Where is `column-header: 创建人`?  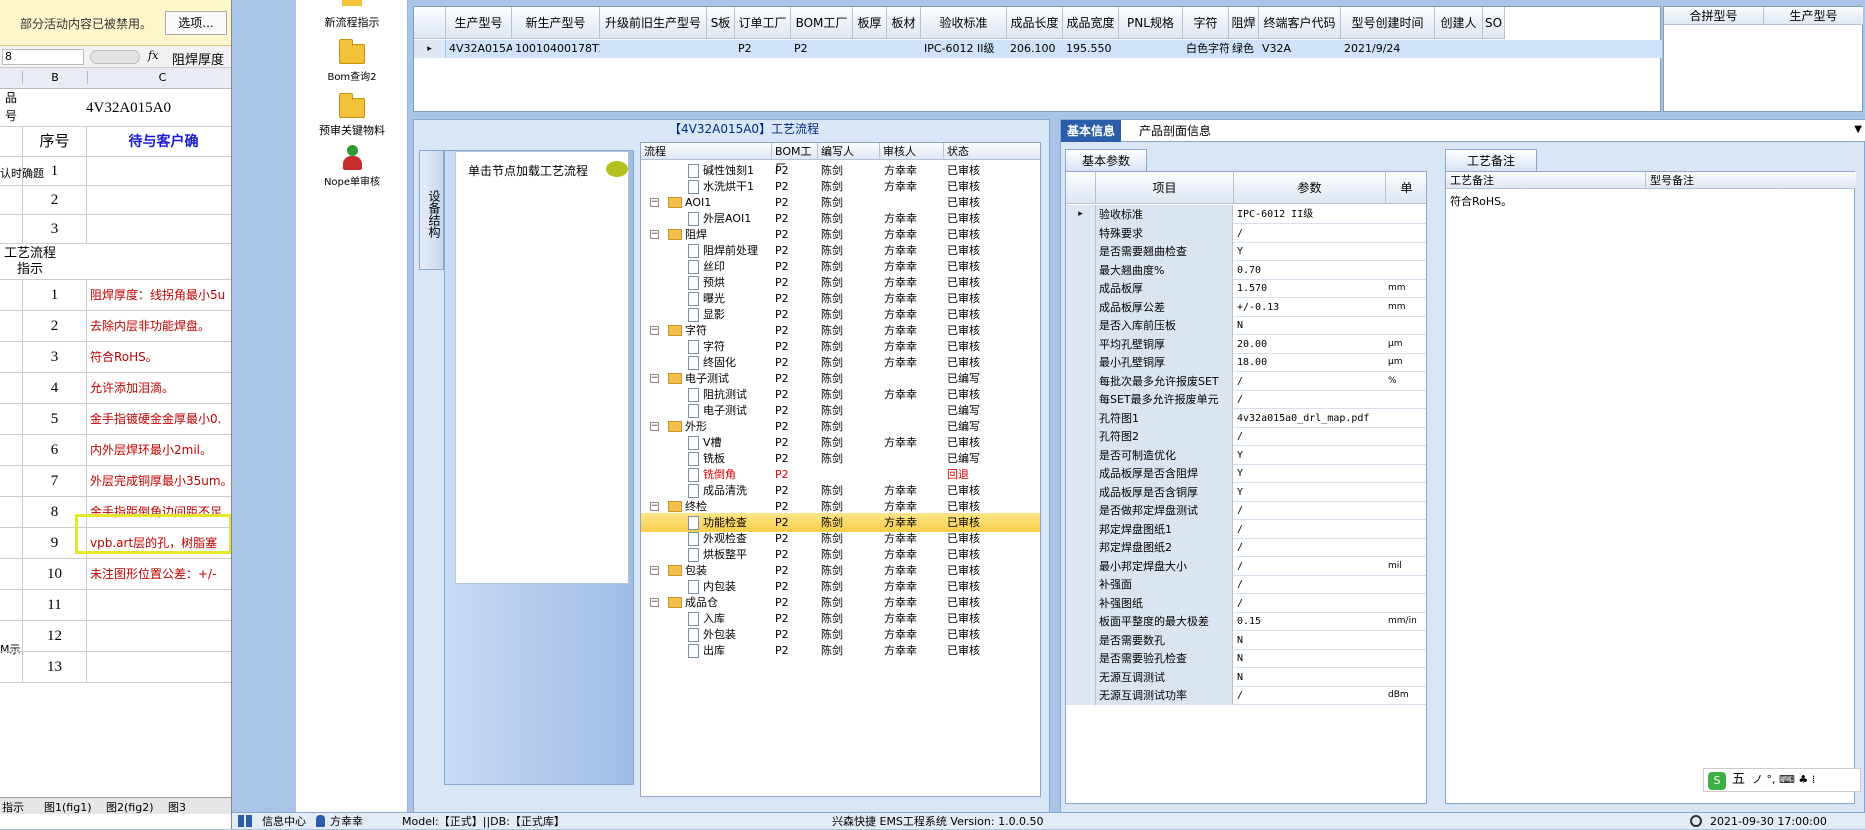
column-header: 创建人 is located at coordinates (1459, 23).